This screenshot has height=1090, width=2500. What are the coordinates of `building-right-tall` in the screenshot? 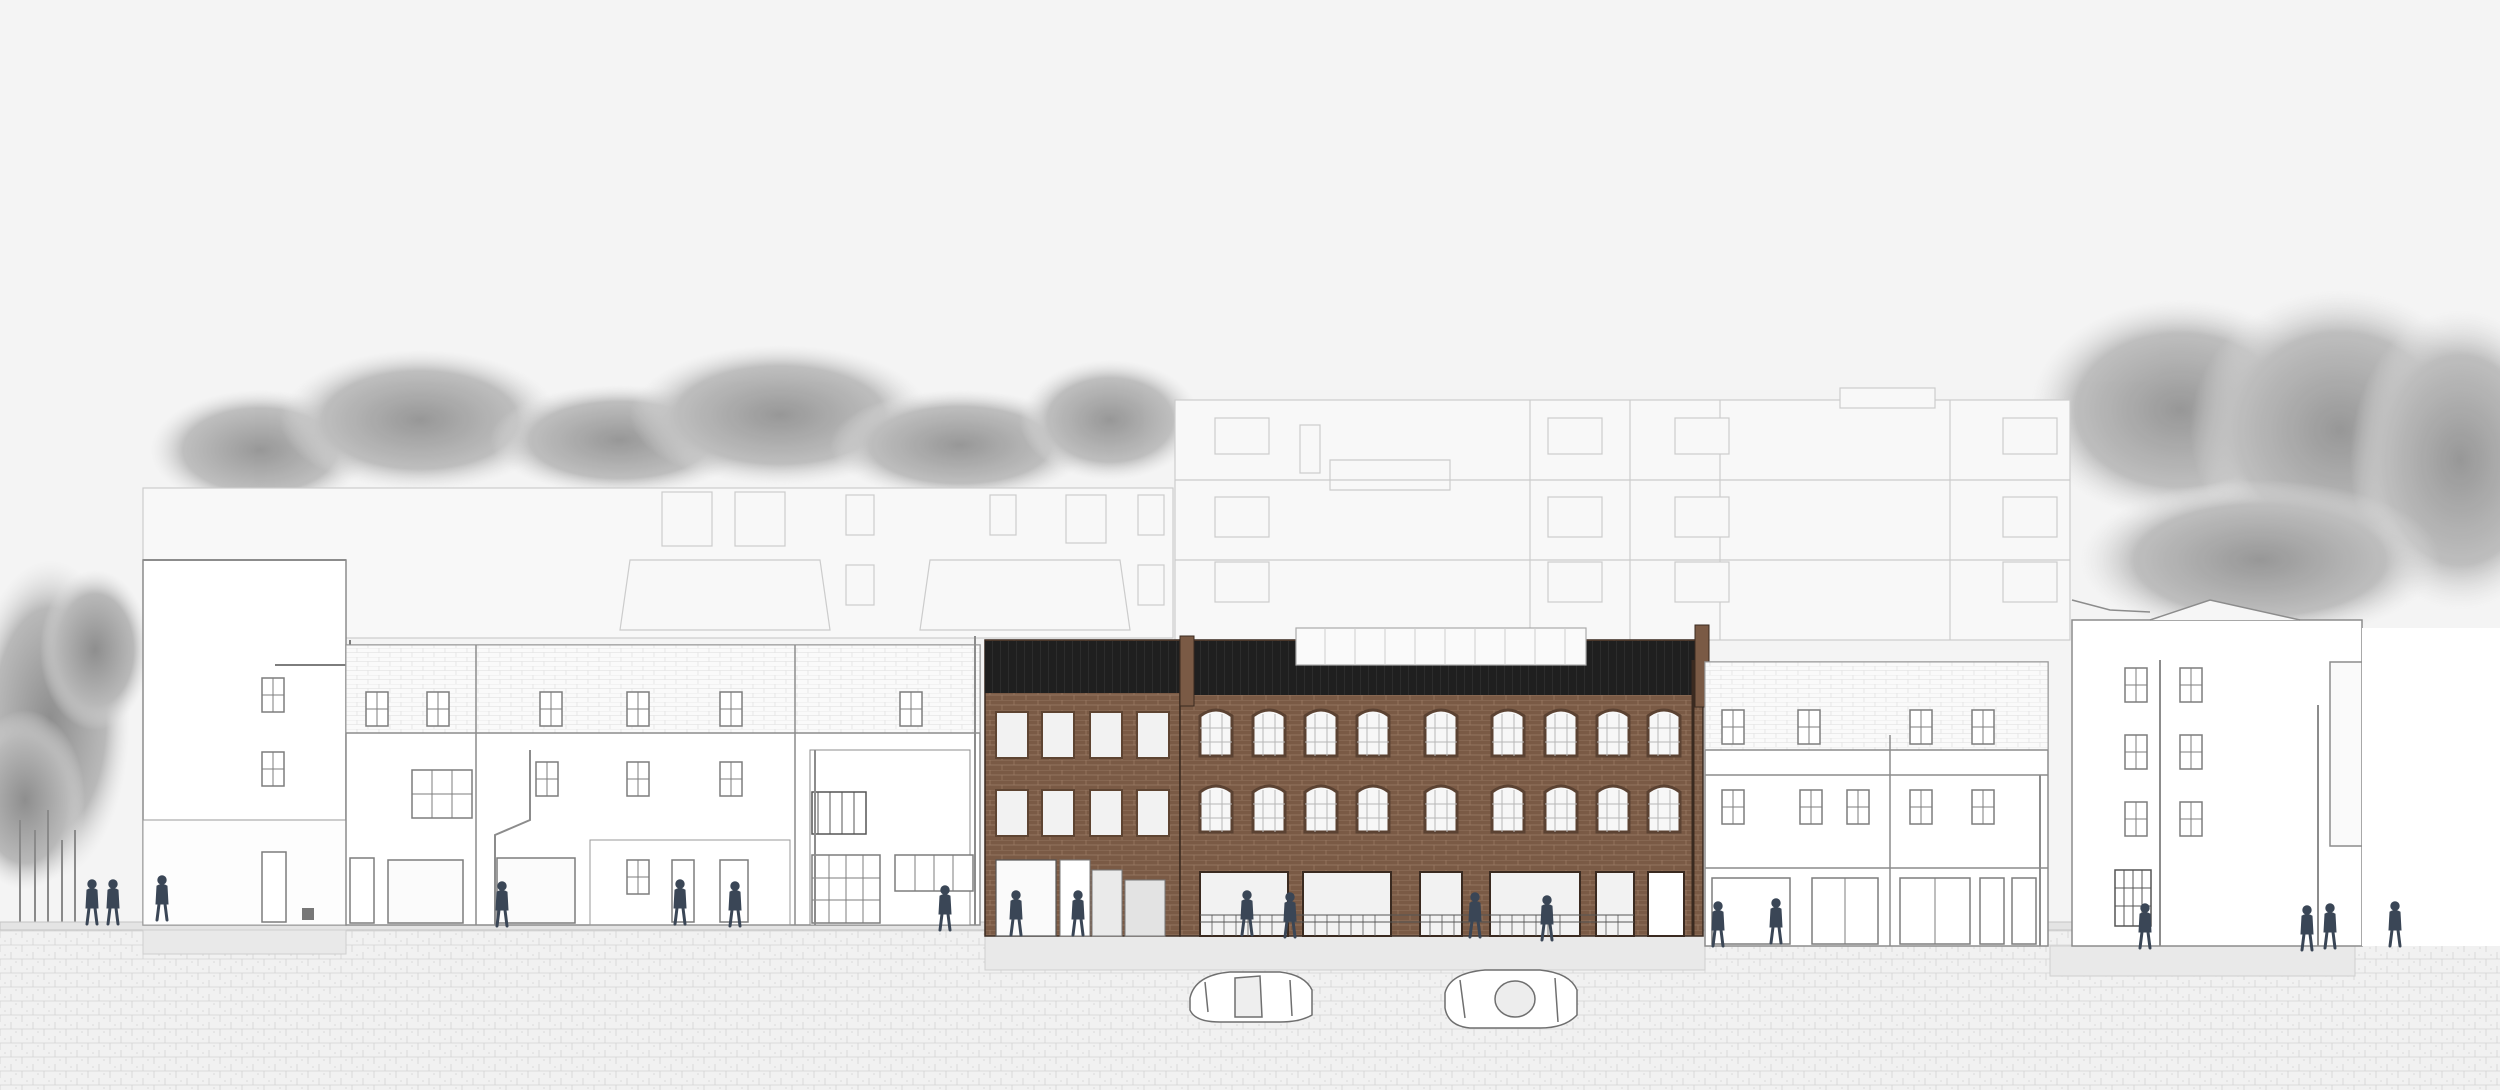 It's located at (2285, 773).